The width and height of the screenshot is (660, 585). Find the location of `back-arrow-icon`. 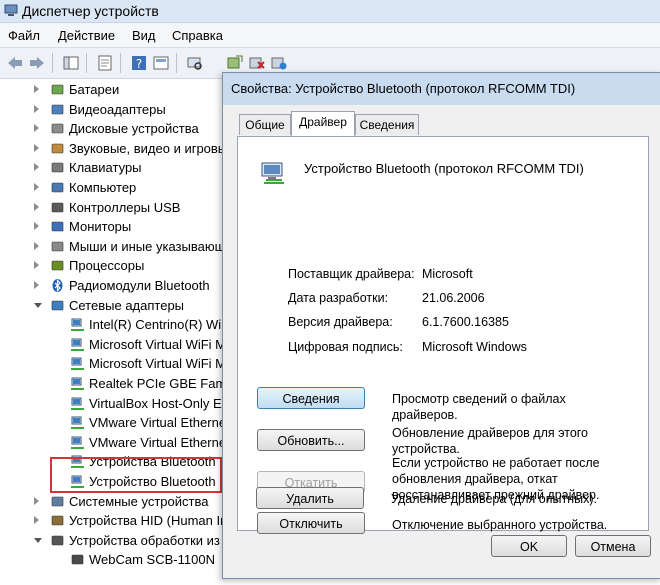

back-arrow-icon is located at coordinates (15, 63).